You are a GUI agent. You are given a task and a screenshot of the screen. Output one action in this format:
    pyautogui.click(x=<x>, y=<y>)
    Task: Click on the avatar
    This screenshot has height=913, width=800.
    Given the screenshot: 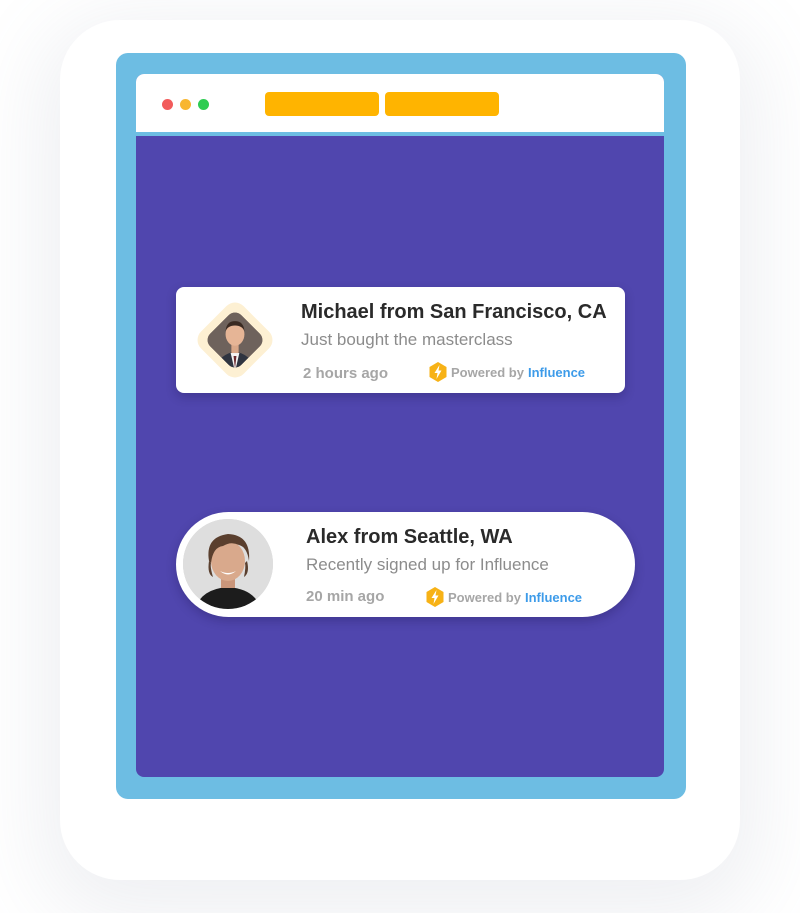 What is the action you would take?
    pyautogui.click(x=235, y=340)
    